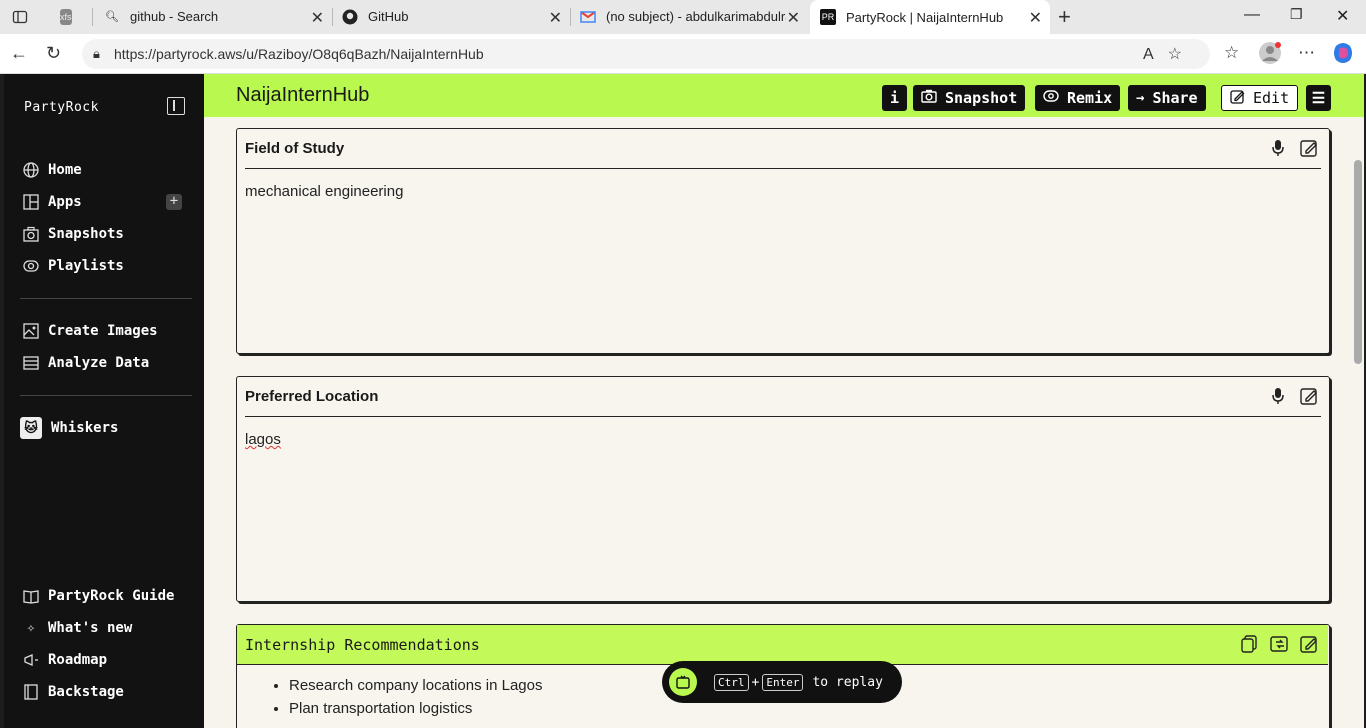  I want to click on toast-text: to replay, so click(847, 682).